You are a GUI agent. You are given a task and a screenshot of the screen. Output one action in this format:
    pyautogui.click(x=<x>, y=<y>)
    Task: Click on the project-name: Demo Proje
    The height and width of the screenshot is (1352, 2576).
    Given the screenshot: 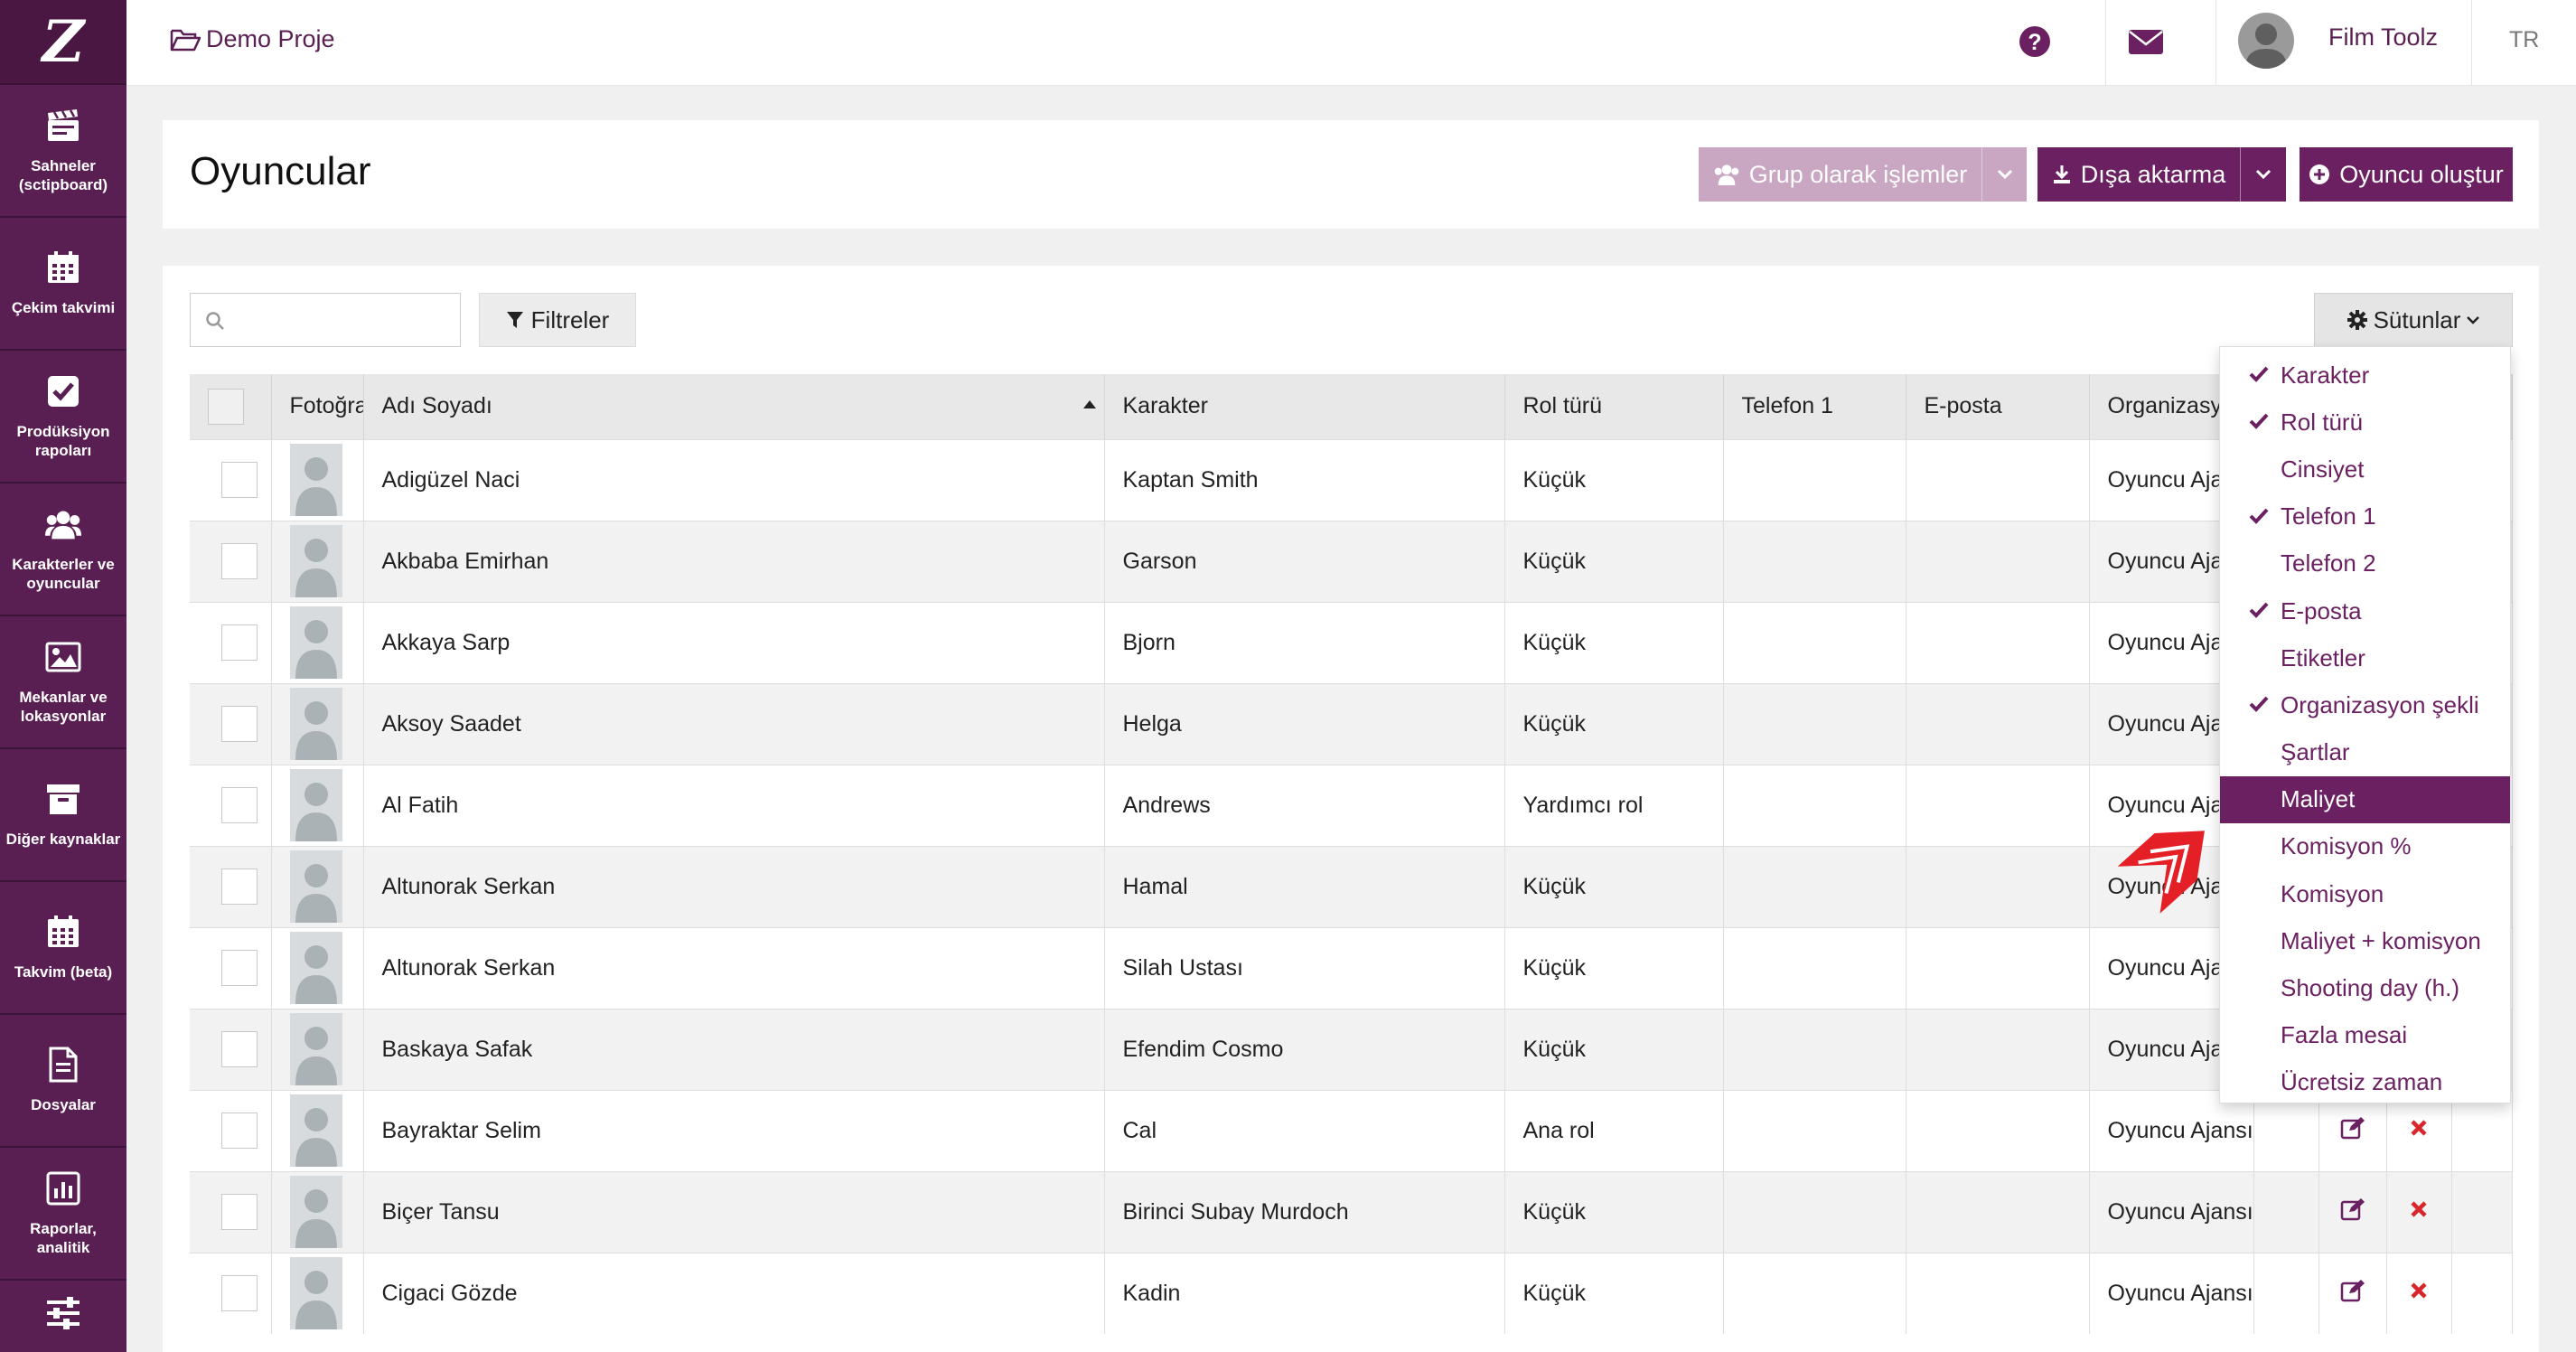 What is the action you would take?
    pyautogui.click(x=270, y=39)
    